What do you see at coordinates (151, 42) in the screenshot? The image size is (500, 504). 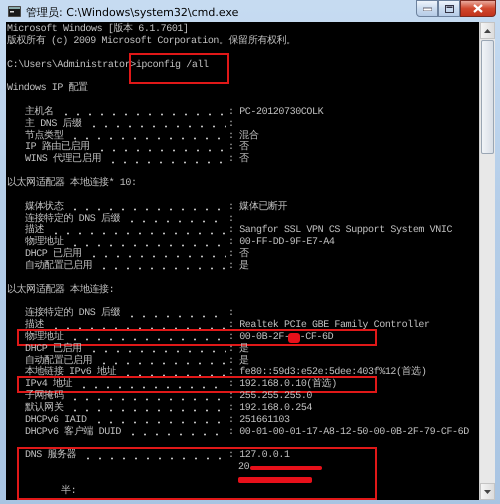 I see `console-text: 版权所有 (c) 2009 Microsoft Corporation。保留所有权利。` at bounding box center [151, 42].